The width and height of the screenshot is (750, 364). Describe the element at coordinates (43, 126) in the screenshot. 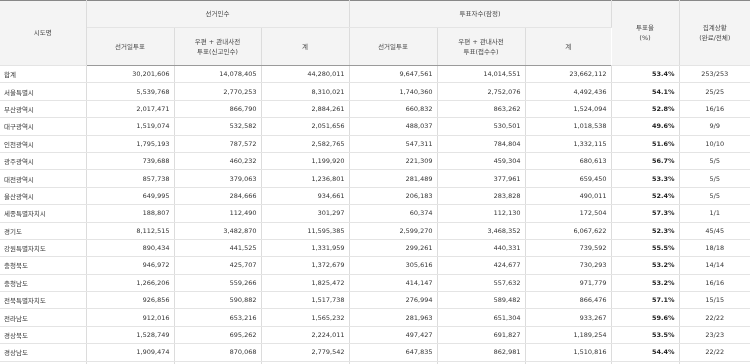

I see `cell-region: 대구광역시` at that location.